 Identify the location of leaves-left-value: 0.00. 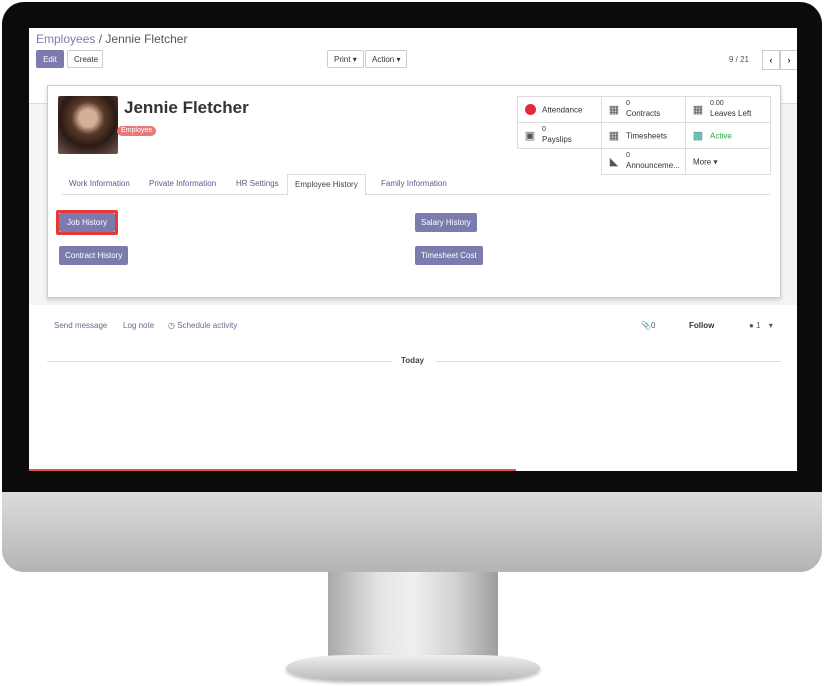
(717, 103).